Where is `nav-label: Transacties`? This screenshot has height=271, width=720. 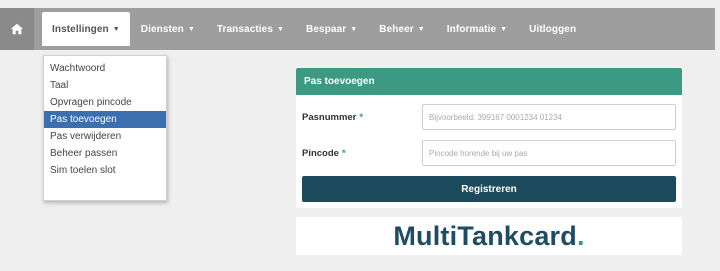
nav-label: Transacties is located at coordinates (245, 29).